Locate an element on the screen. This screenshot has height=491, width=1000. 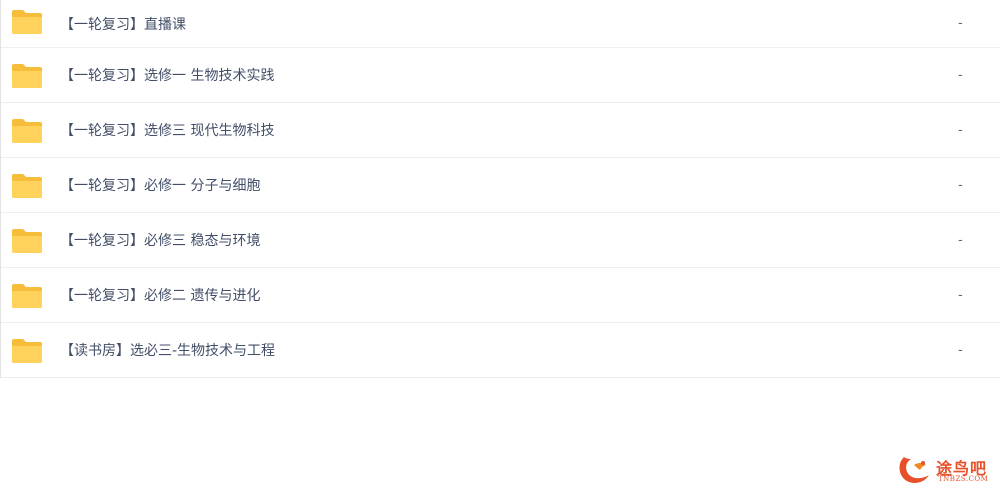
folder-row: 【一轮复习】必修一 分子与细胞 - is located at coordinates (500, 185).